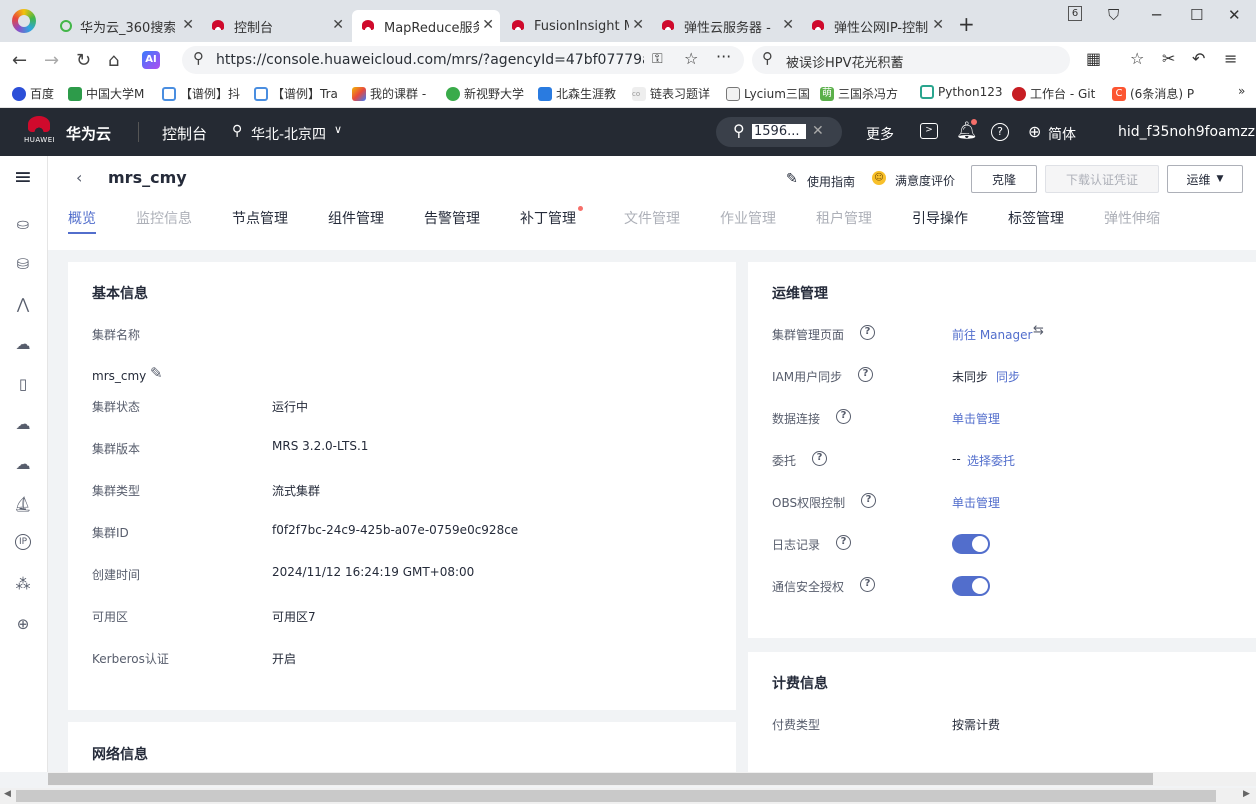  I want to click on key-icon: ⚿, so click(657, 59).